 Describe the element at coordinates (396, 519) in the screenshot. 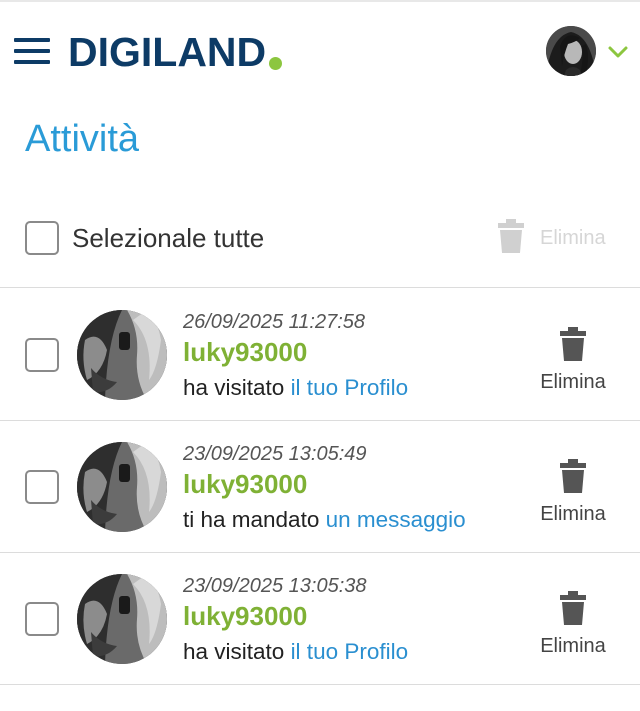

I see `notification-link: un messaggio` at that location.